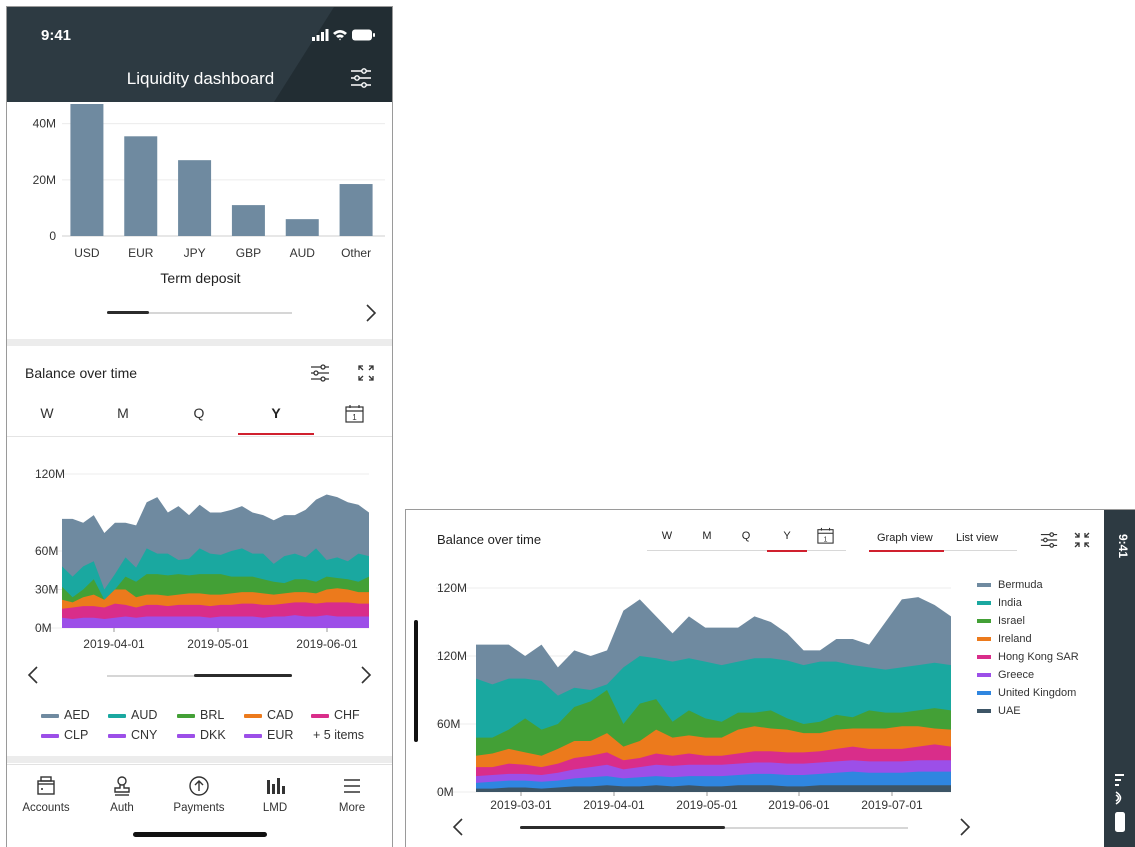  Describe the element at coordinates (906, 551) in the screenshot. I see `active-view-indicator` at that location.